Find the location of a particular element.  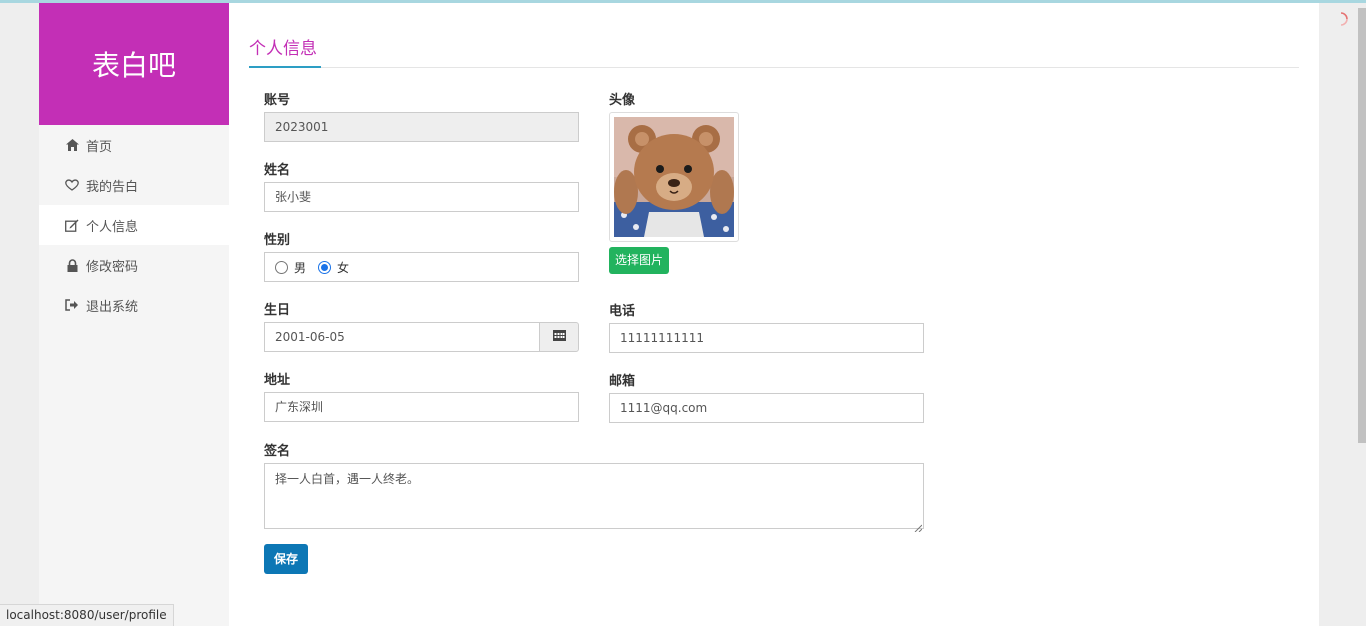

sidebar-item-logout: 退出系统 is located at coordinates (134, 305).